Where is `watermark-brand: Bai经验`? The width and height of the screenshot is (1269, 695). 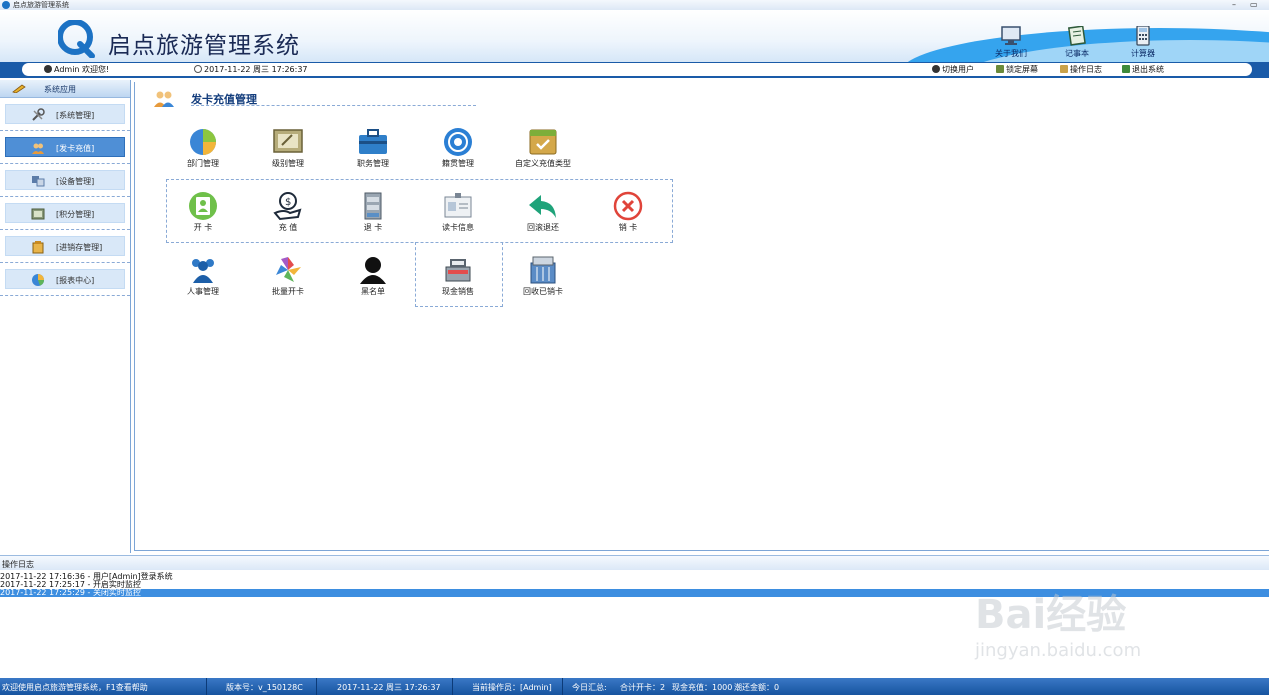 watermark-brand: Bai经验 is located at coordinates (1051, 615).